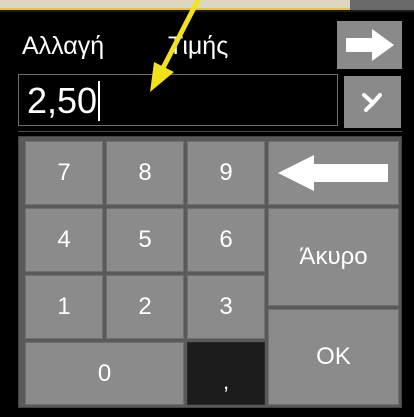 This screenshot has height=417, width=414. Describe the element at coordinates (64, 173) in the screenshot. I see `key-7: 7` at that location.